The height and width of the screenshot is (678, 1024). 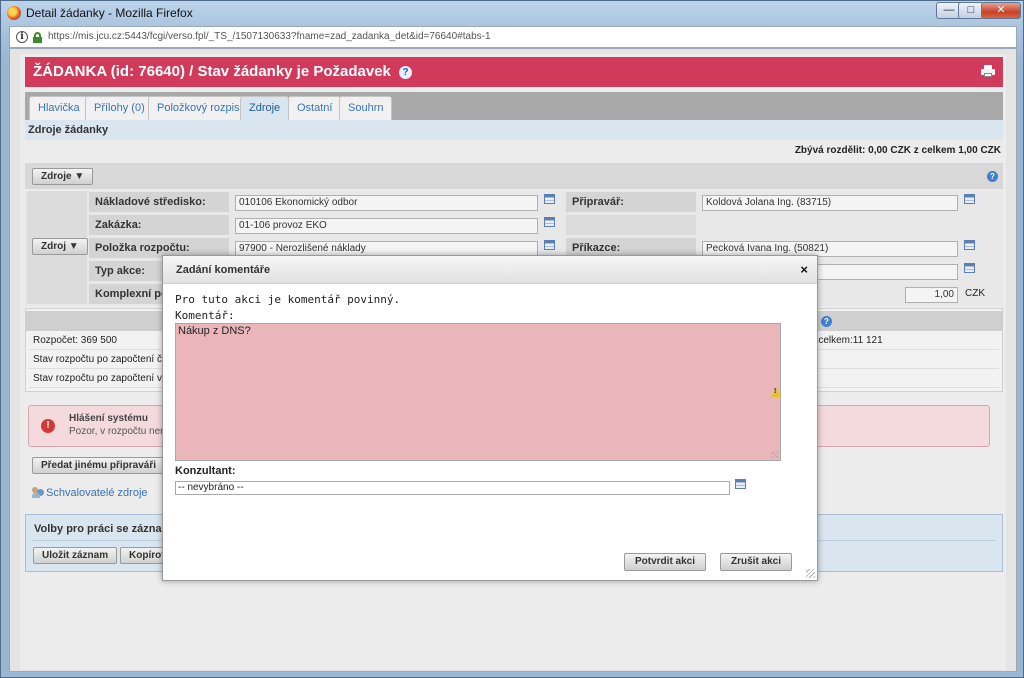 What do you see at coordinates (740, 484) in the screenshot?
I see `consultant-picker-icon` at bounding box center [740, 484].